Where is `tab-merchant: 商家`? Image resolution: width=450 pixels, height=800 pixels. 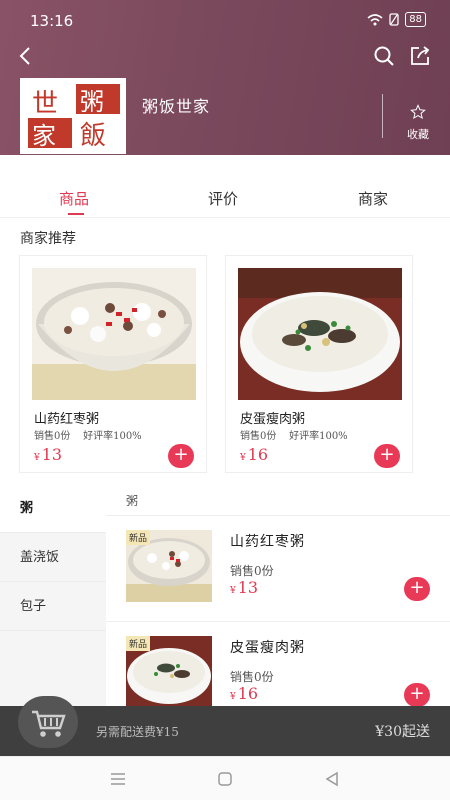
tab-merchant: 商家 is located at coordinates (373, 198).